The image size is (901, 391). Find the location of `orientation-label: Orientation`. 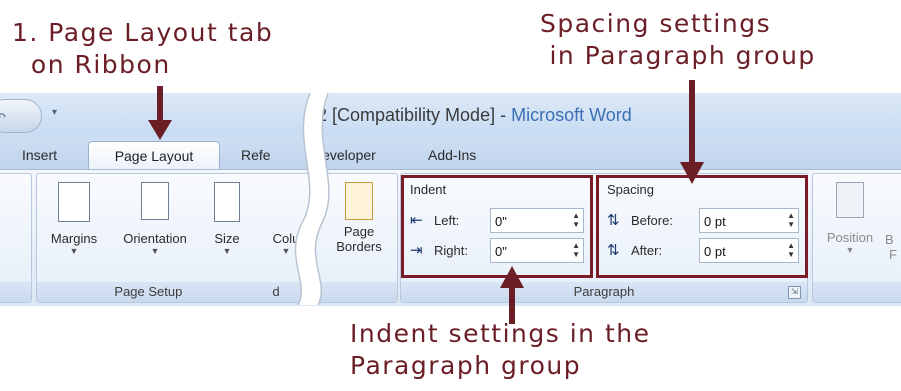

orientation-label: Orientation is located at coordinates (155, 238).